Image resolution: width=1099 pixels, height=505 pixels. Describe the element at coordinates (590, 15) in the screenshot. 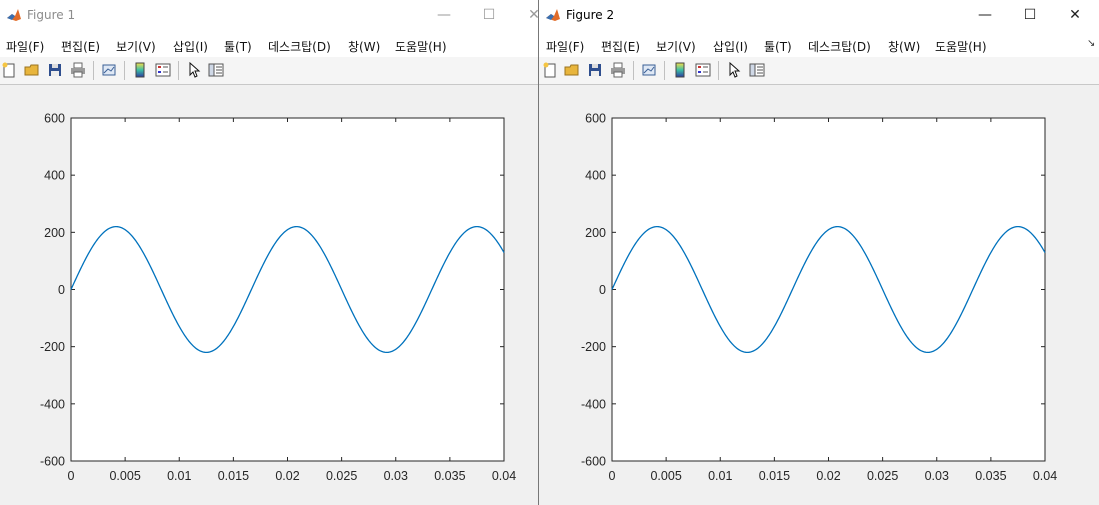

I see `window-title: Figure 2` at that location.